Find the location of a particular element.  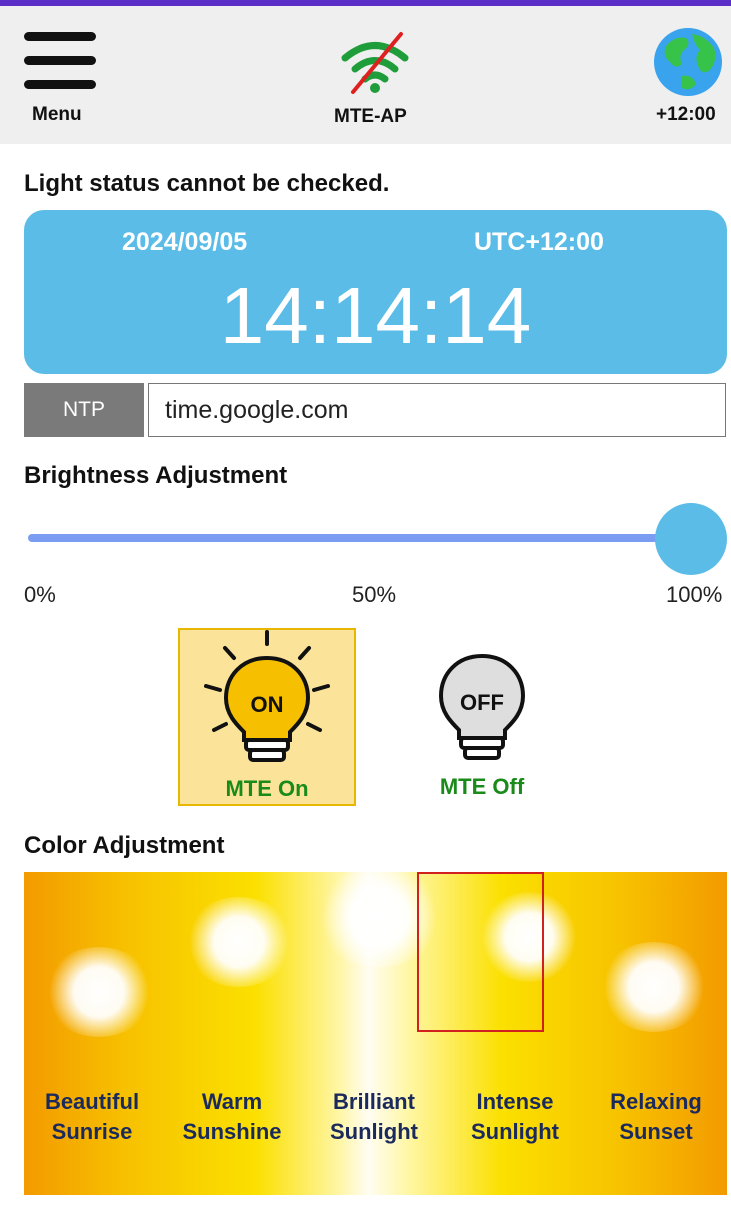

brightness-tick-max: 100% is located at coordinates (694, 594).